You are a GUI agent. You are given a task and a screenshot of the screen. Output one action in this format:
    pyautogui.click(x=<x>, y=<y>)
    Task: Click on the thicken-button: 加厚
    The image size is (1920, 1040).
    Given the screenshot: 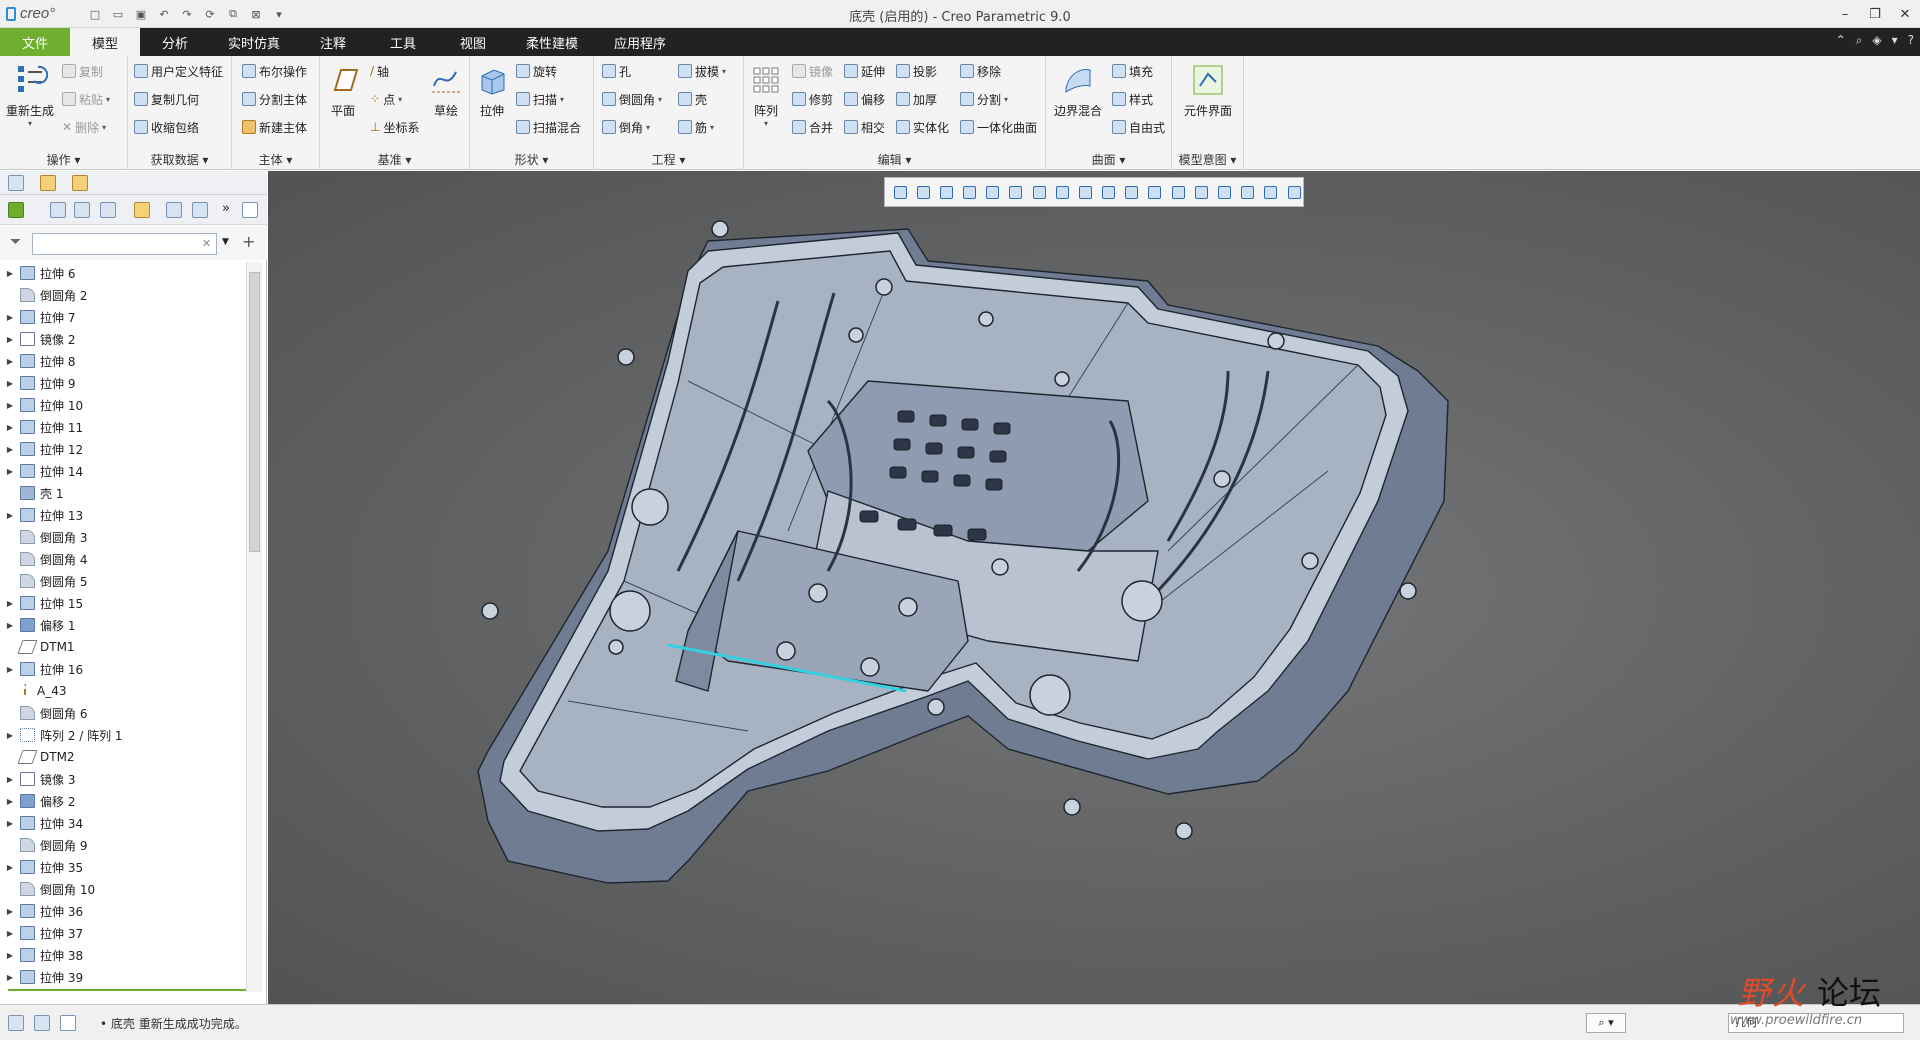 What is the action you would take?
    pyautogui.click(x=916, y=99)
    